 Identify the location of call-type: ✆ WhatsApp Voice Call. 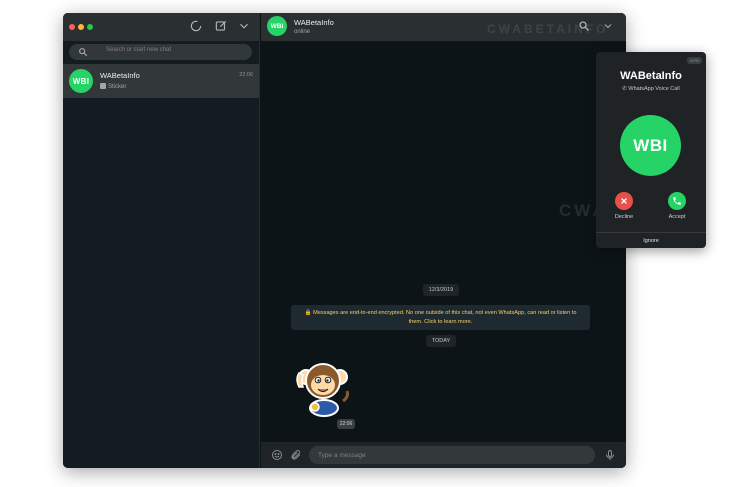
(651, 89).